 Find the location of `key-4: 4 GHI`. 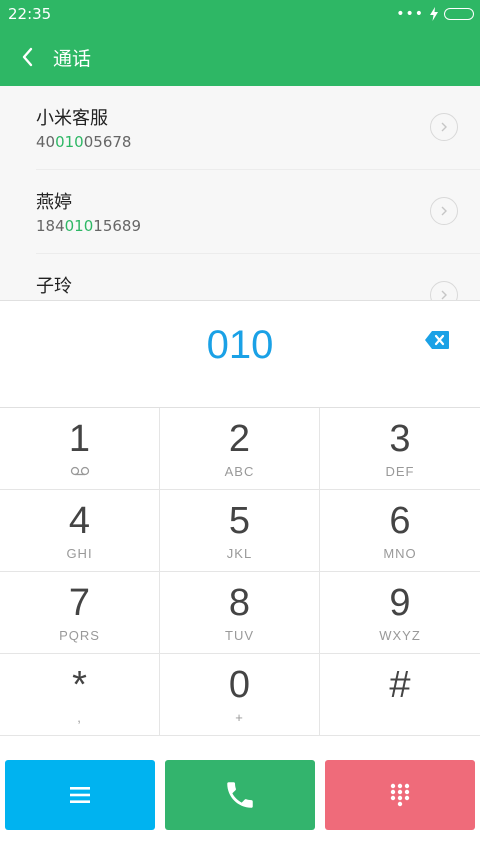

key-4: 4 GHI is located at coordinates (80, 531).